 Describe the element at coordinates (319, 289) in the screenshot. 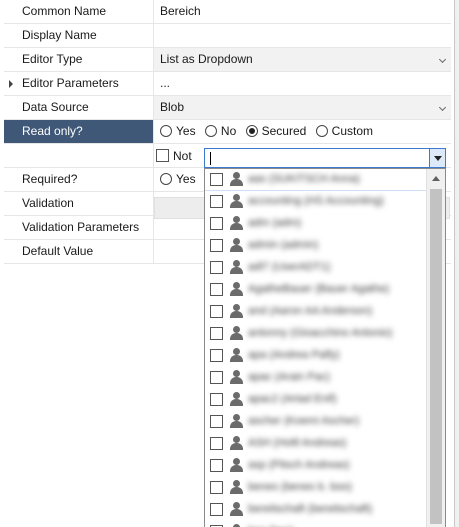

I see `user-label: AgatheBauer (Bauer Agathe)` at that location.